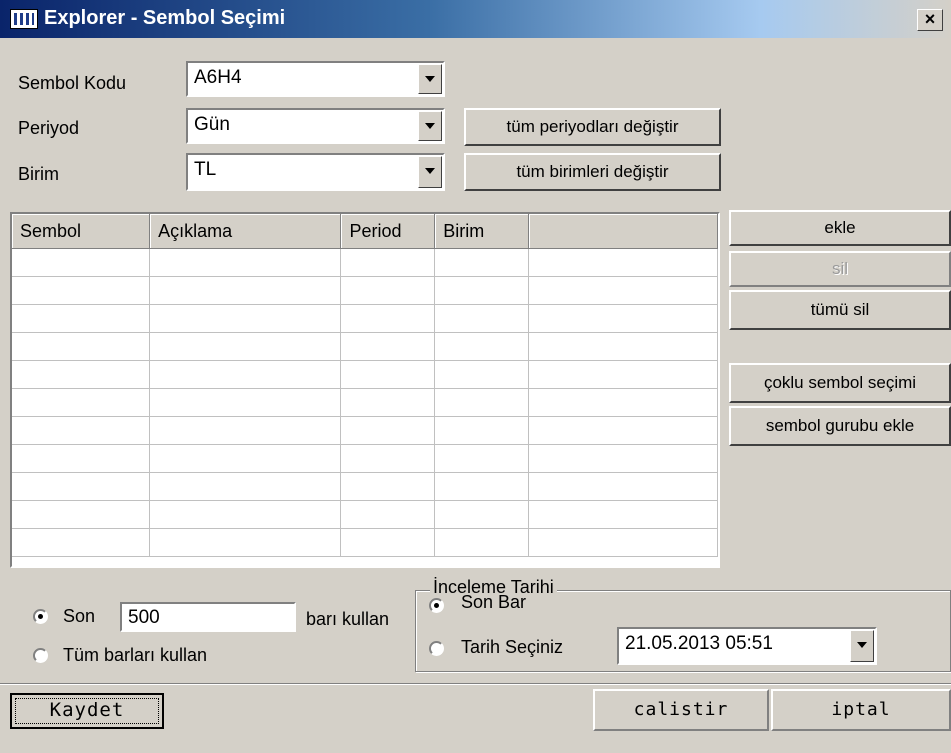 This screenshot has height=753, width=951. I want to click on delete-button: sil, so click(840, 269).